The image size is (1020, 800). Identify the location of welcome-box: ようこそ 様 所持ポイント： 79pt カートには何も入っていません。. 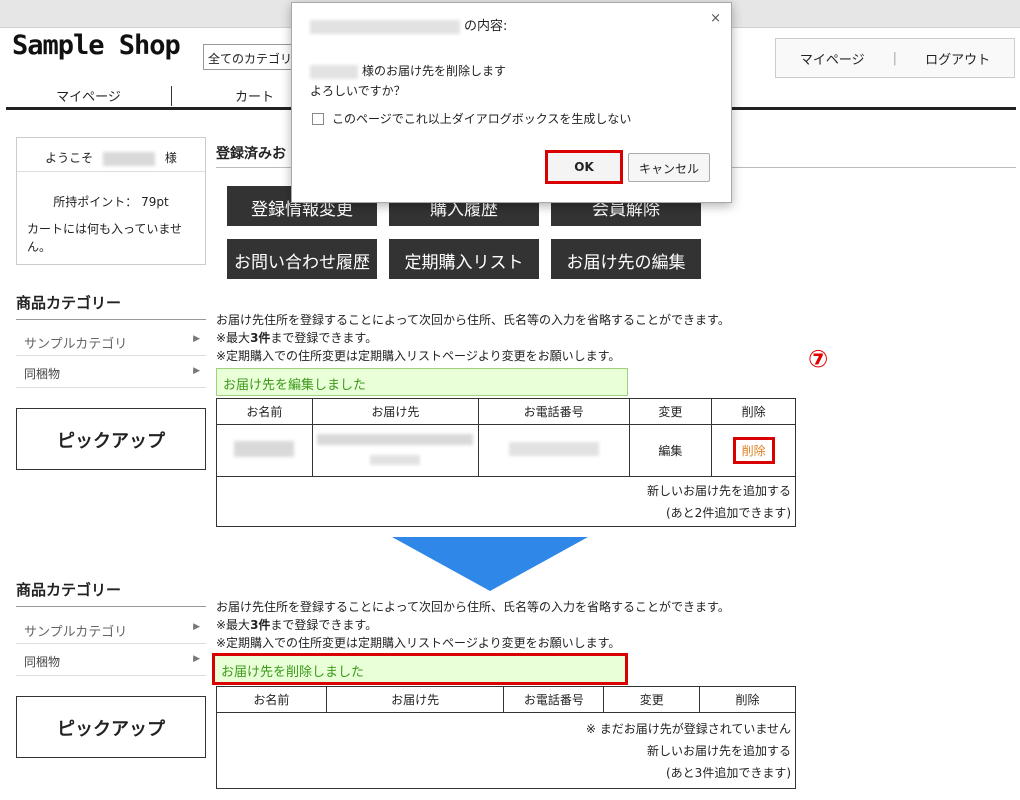
(111, 201).